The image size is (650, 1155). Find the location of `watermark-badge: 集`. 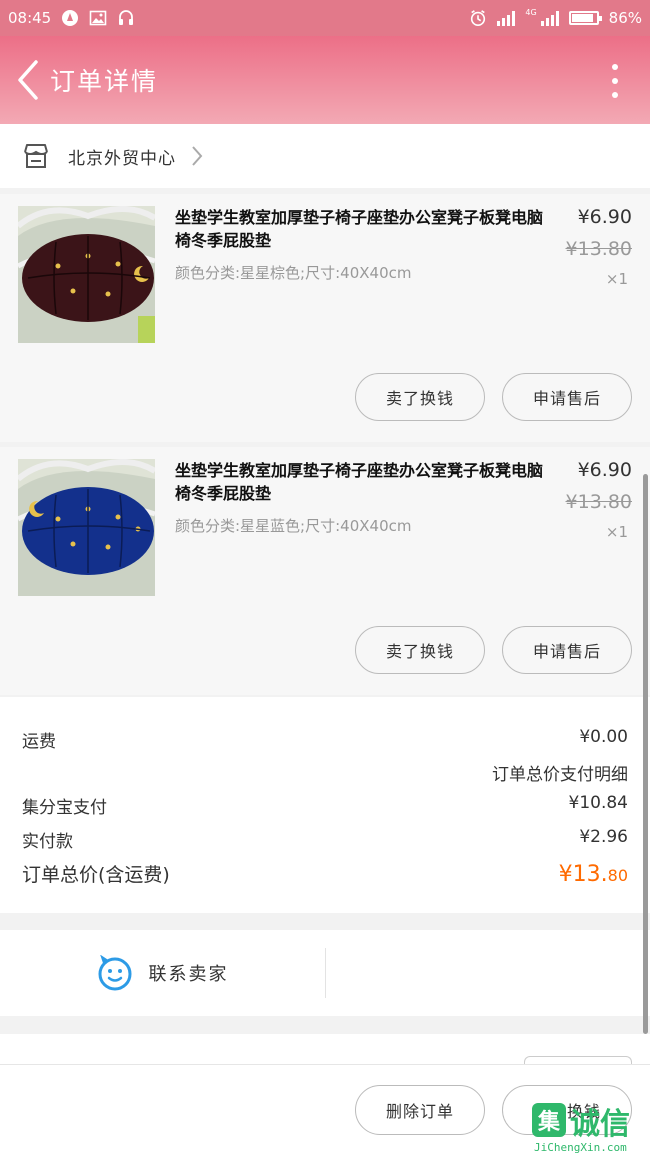

watermark-badge: 集 is located at coordinates (549, 1120).